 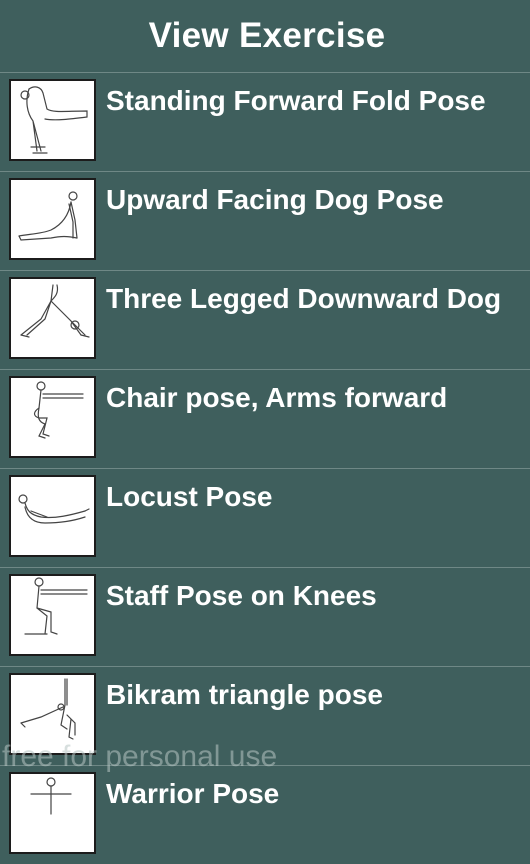 What do you see at coordinates (265, 220) in the screenshot?
I see `exercise-item-upward-facing-dog: Upward Facing Dog Pose` at bounding box center [265, 220].